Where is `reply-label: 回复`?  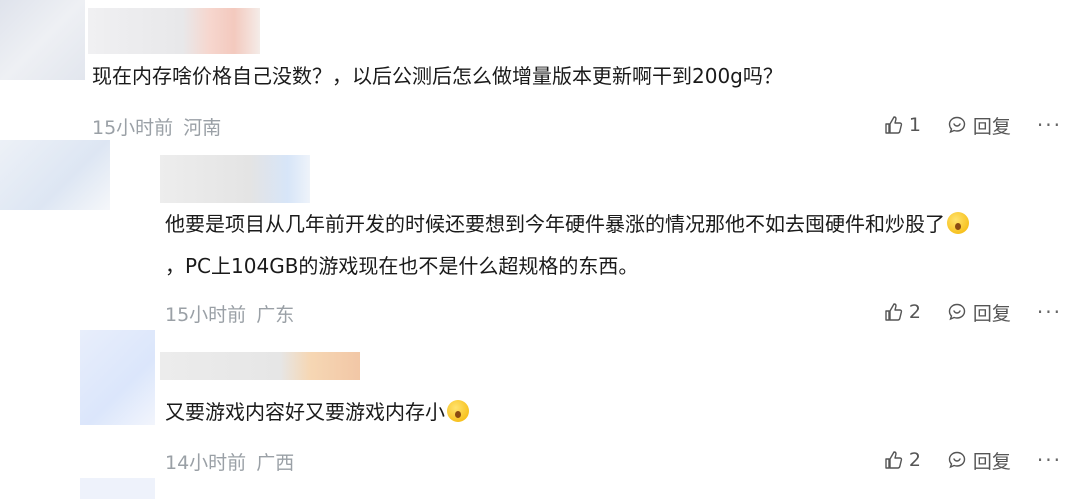 reply-label: 回复 is located at coordinates (991, 461).